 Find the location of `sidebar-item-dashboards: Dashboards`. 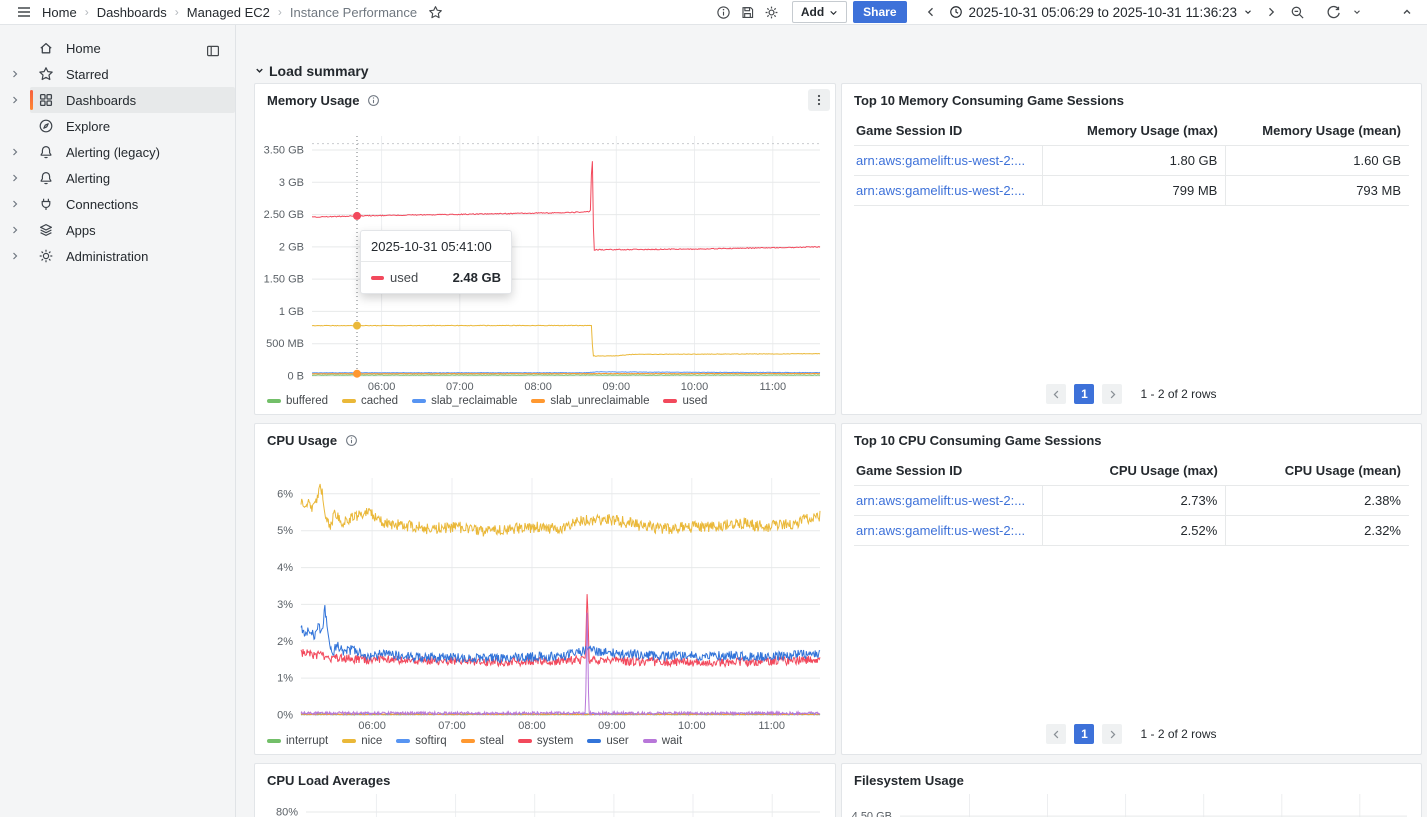

sidebar-item-dashboards: Dashboards is located at coordinates (117, 100).